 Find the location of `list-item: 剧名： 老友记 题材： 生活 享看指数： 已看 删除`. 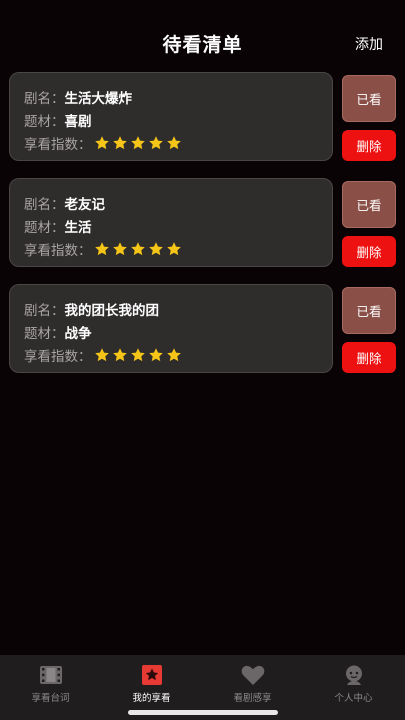

list-item: 剧名： 老友记 题材： 生活 享看指数： 已看 删除 is located at coordinates (202, 231).